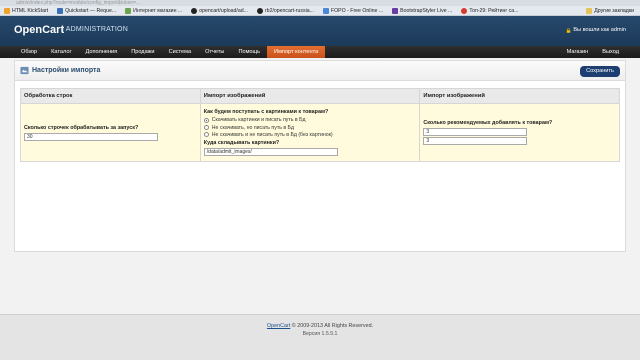 This screenshot has height=360, width=640. What do you see at coordinates (91, 136) in the screenshot?
I see `rows-per-run-input: 30` at bounding box center [91, 136].